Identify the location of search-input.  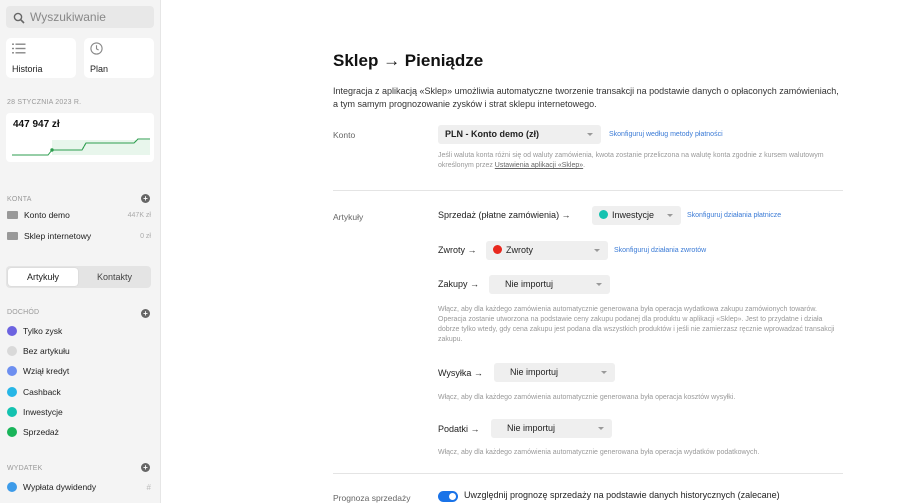
(87, 17).